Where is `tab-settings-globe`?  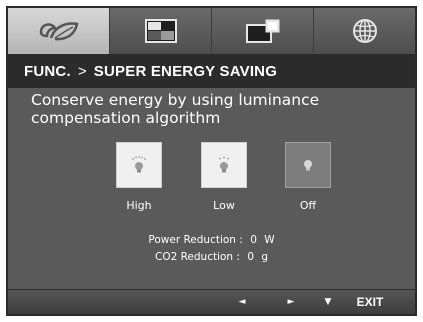
tab-settings-globe is located at coordinates (364, 31).